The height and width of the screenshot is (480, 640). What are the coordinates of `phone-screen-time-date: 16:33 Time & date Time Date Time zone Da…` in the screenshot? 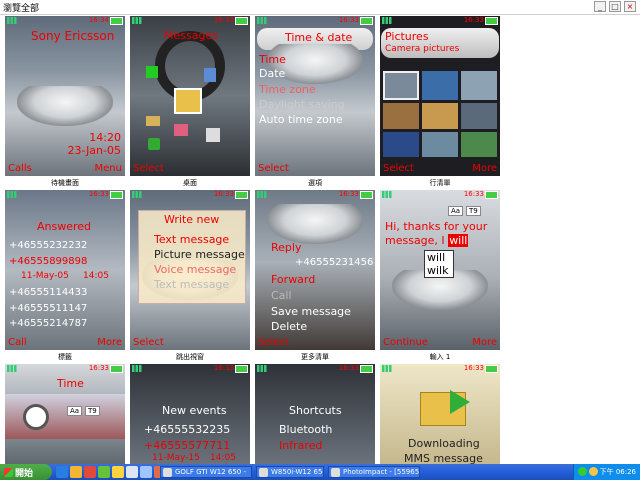 It's located at (315, 96).